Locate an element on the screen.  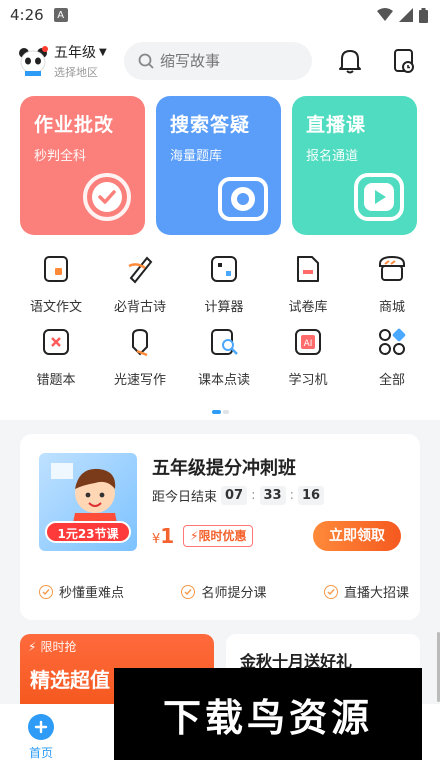
panda-avatar-icon is located at coordinates (33, 61).